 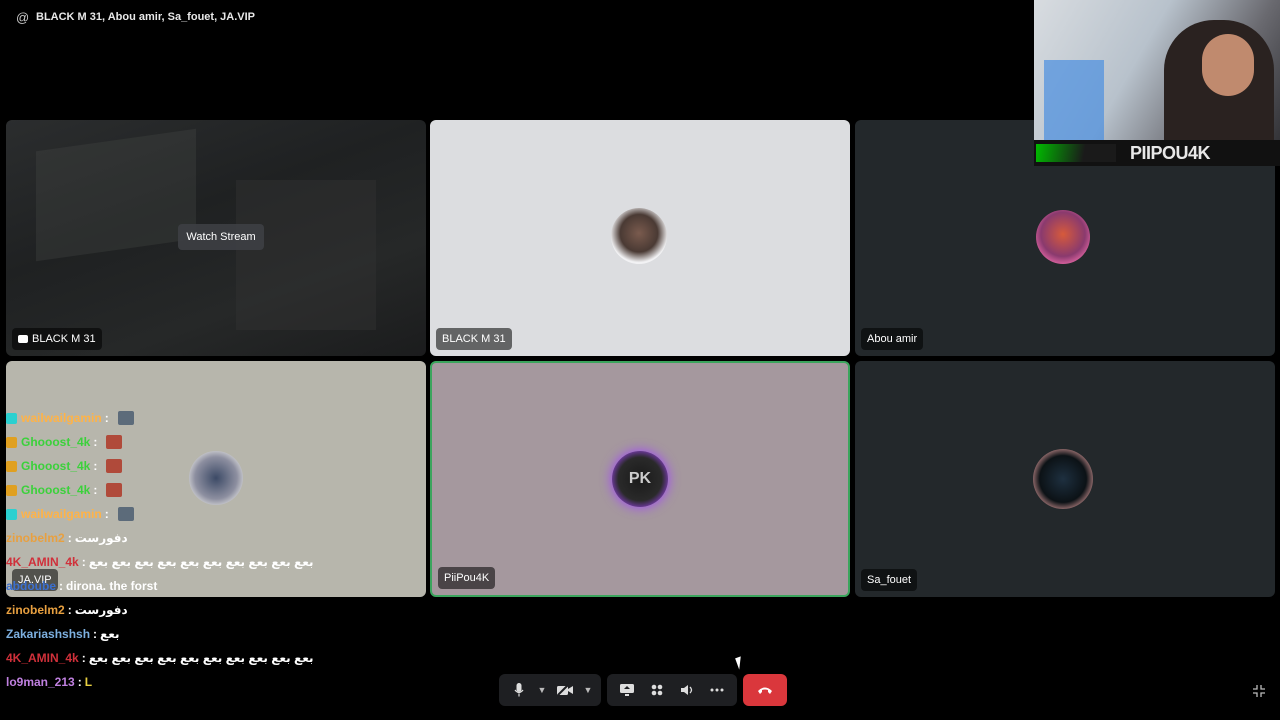 I want to click on mouse-cursor, so click(x=740, y=663).